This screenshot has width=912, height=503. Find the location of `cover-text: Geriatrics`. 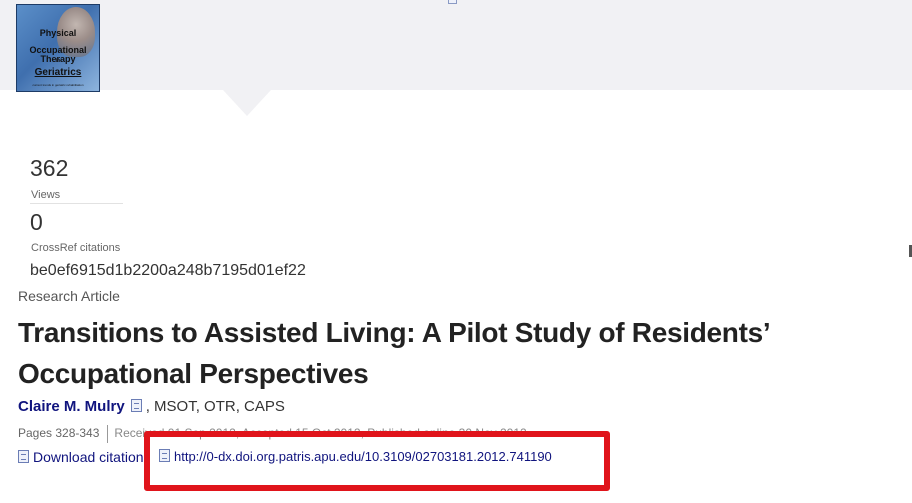

cover-text: Geriatrics is located at coordinates (58, 72).